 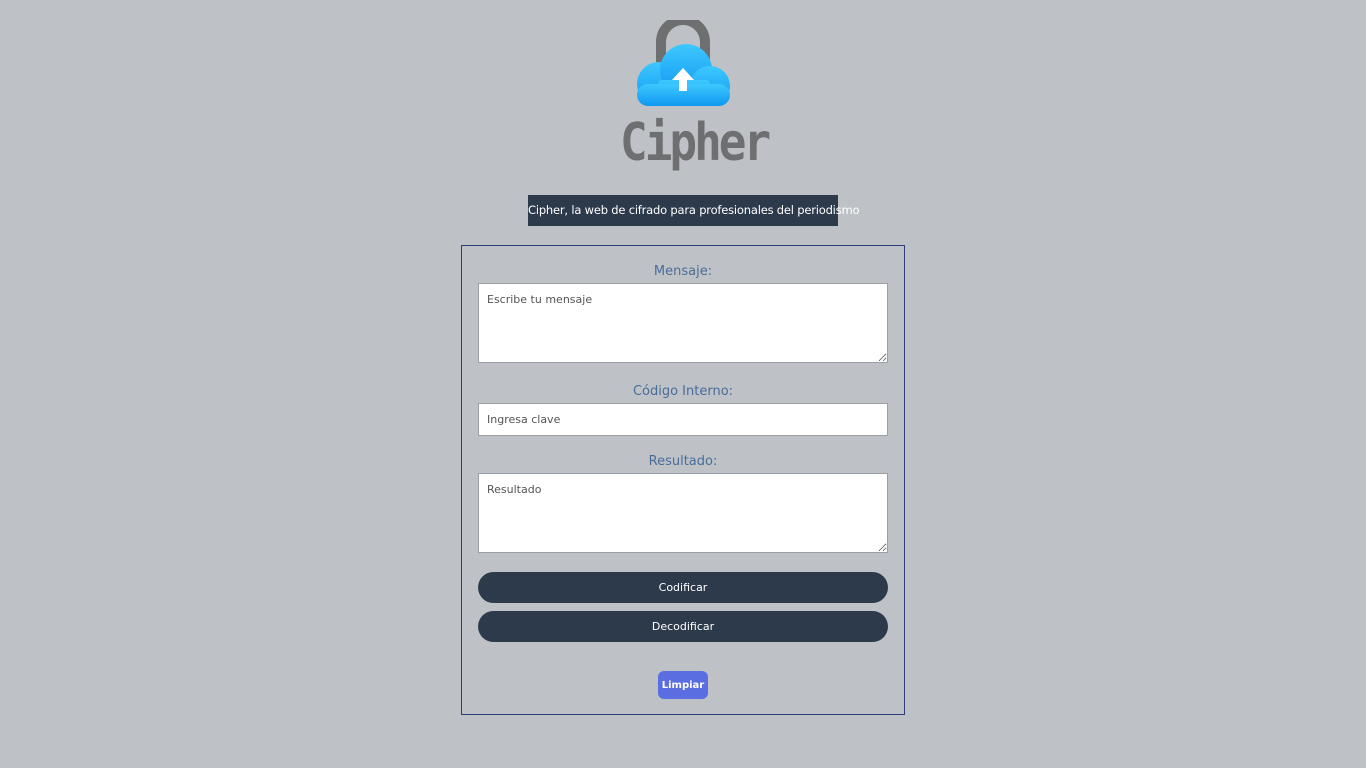 What do you see at coordinates (695, 142) in the screenshot?
I see `logo-wordmark: Cipher` at bounding box center [695, 142].